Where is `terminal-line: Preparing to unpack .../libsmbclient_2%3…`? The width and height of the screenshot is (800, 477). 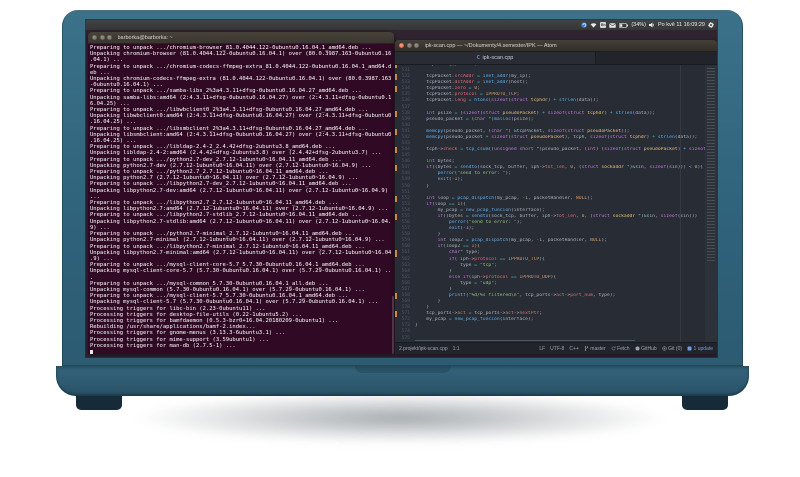
terminal-line: Preparing to unpack .../libsmbclient_2%3… is located at coordinates (229, 128).